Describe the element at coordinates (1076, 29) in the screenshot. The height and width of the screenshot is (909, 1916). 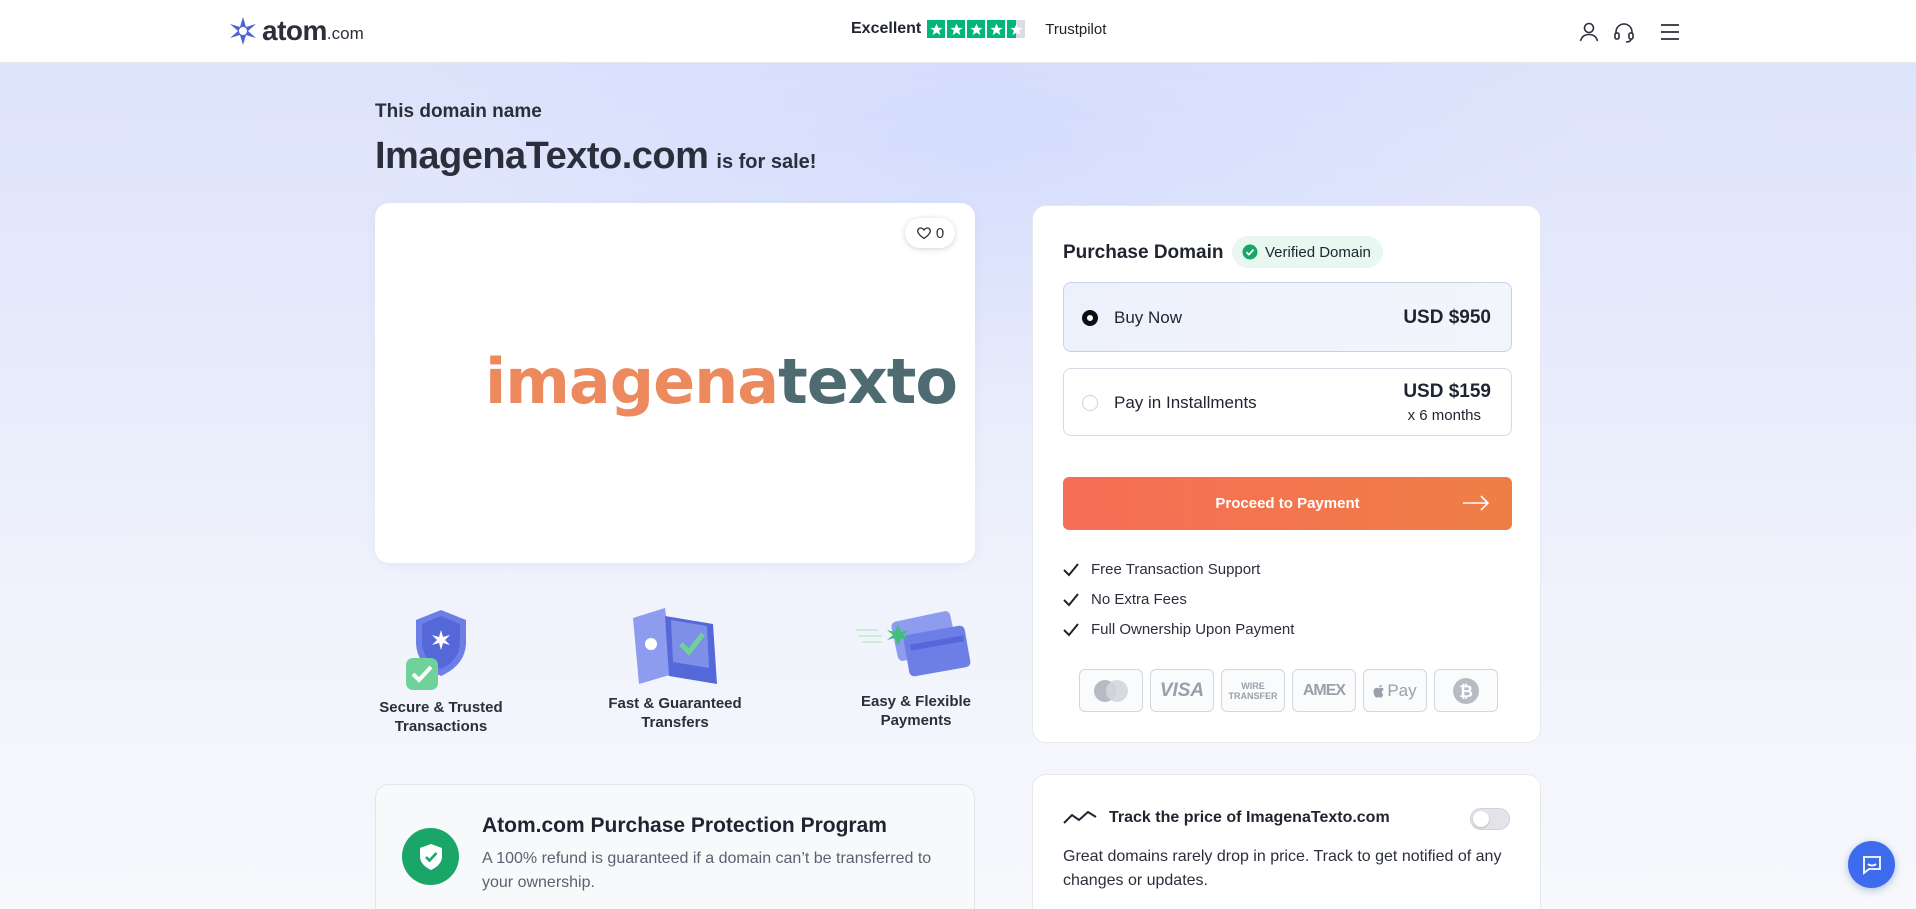
I see `trustpilot-label: Trustpilot` at that location.